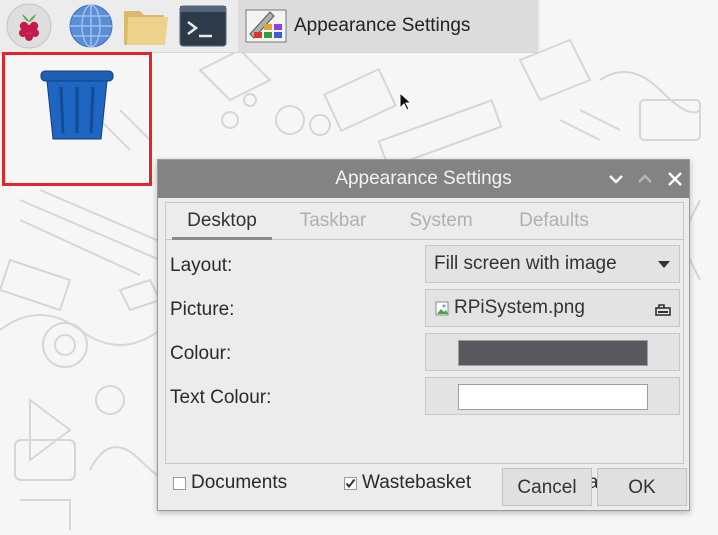 The image size is (718, 535). What do you see at coordinates (406, 101) in the screenshot?
I see `mouse-pointer-icon` at bounding box center [406, 101].